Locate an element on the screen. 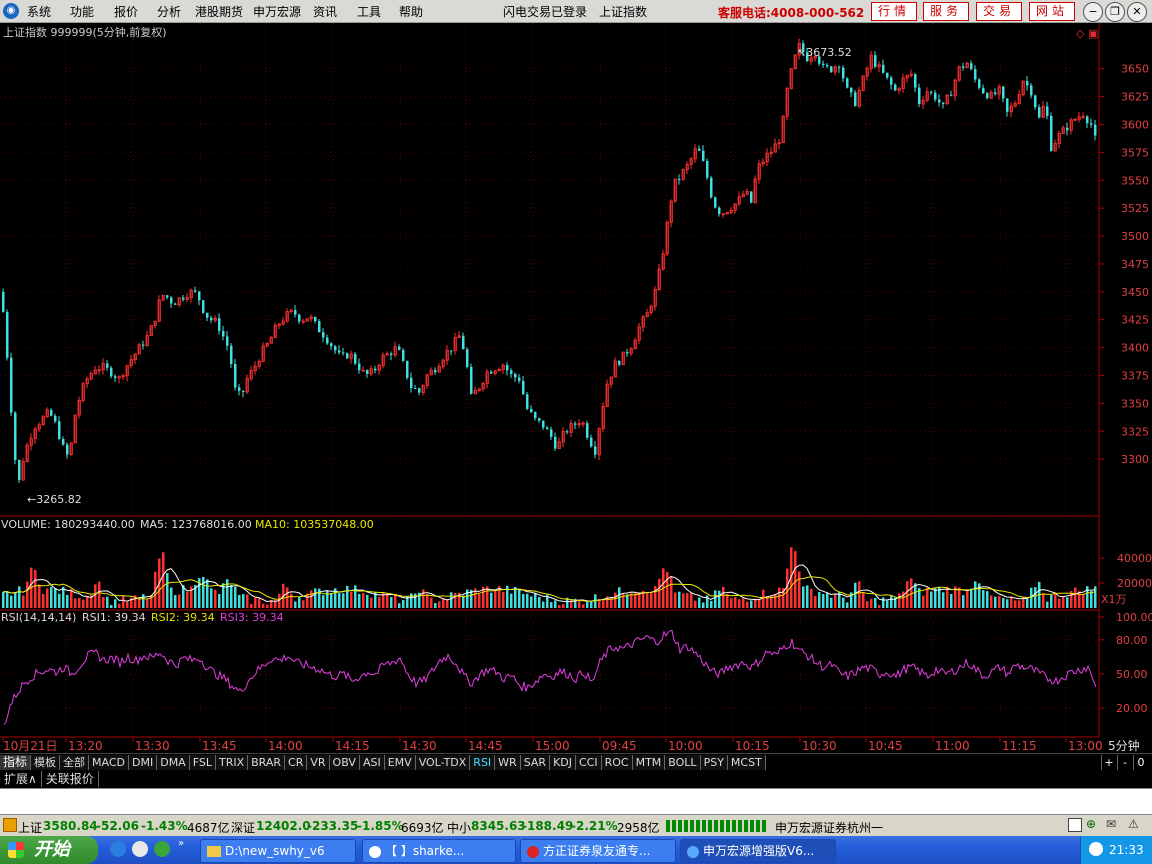 The height and width of the screenshot is (864, 1152). window-title: 上证指数 is located at coordinates (623, 12).